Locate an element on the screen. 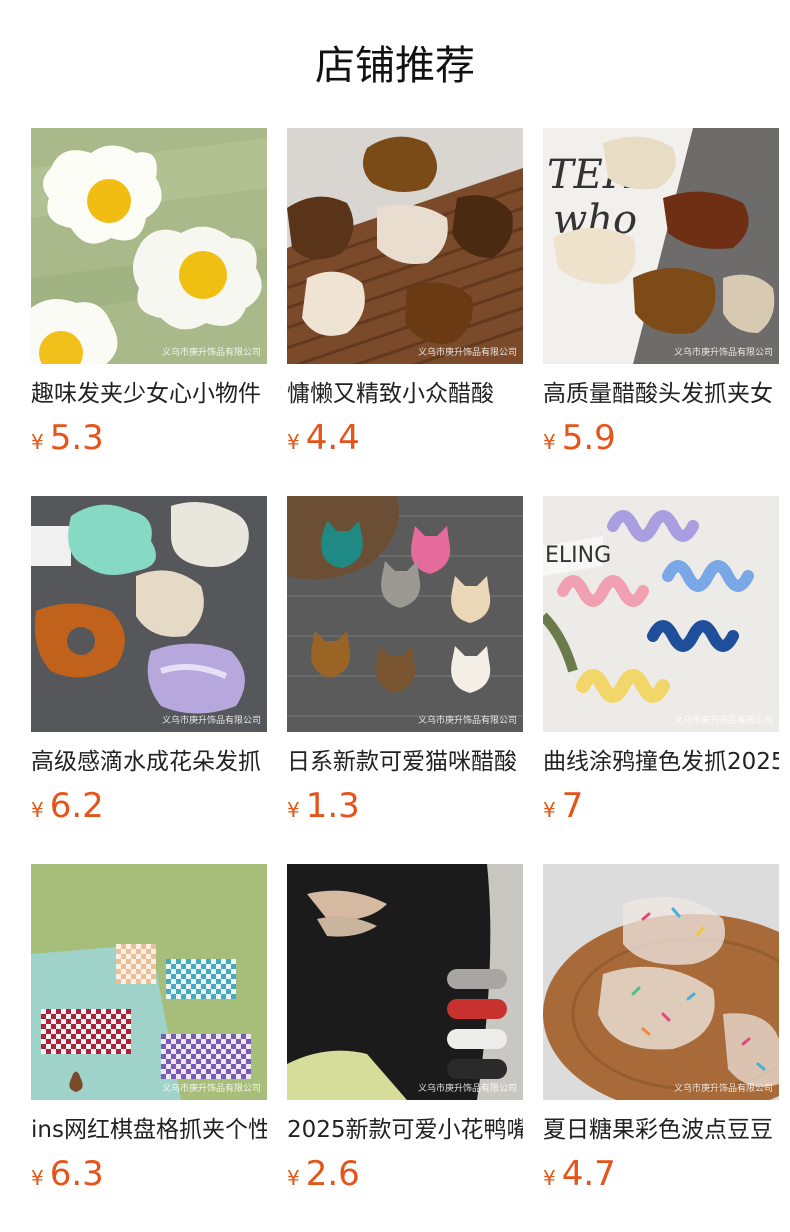 This screenshot has width=790, height=1232. product-card: 义乌市庚升饰品有限公司 趣味发夹少女心小物件 ¥5.3 is located at coordinates (149, 312).